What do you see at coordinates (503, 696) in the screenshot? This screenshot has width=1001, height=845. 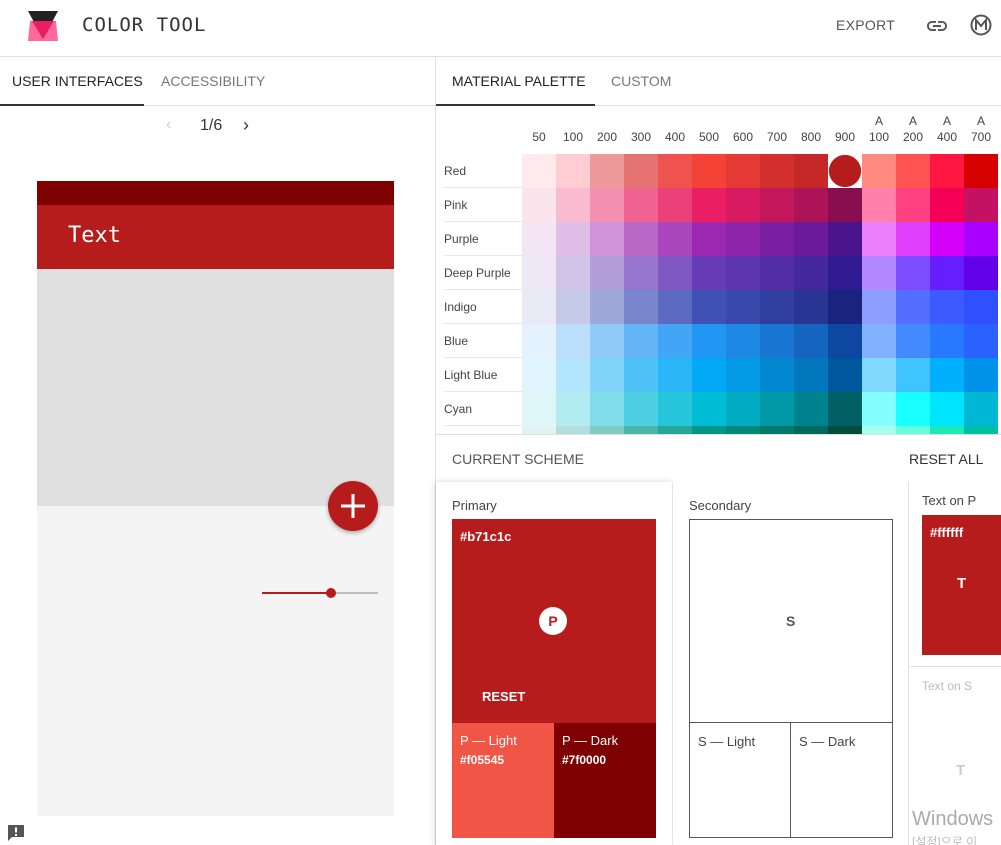 I see `primary-reset-button: RESET` at bounding box center [503, 696].